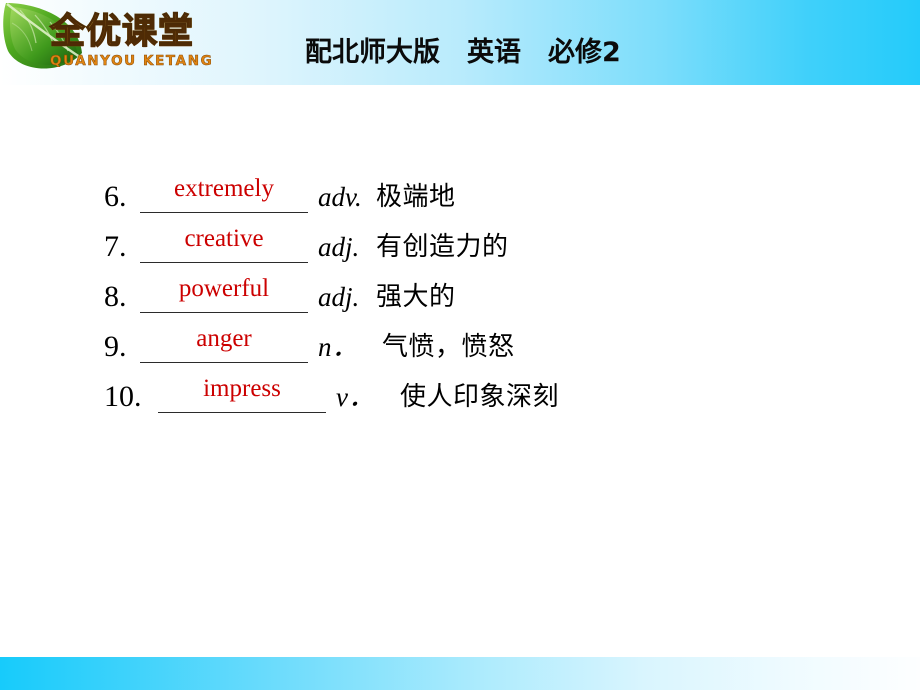 This screenshot has height=690, width=920. What do you see at coordinates (460, 673) in the screenshot?
I see `footer-bar` at bounding box center [460, 673].